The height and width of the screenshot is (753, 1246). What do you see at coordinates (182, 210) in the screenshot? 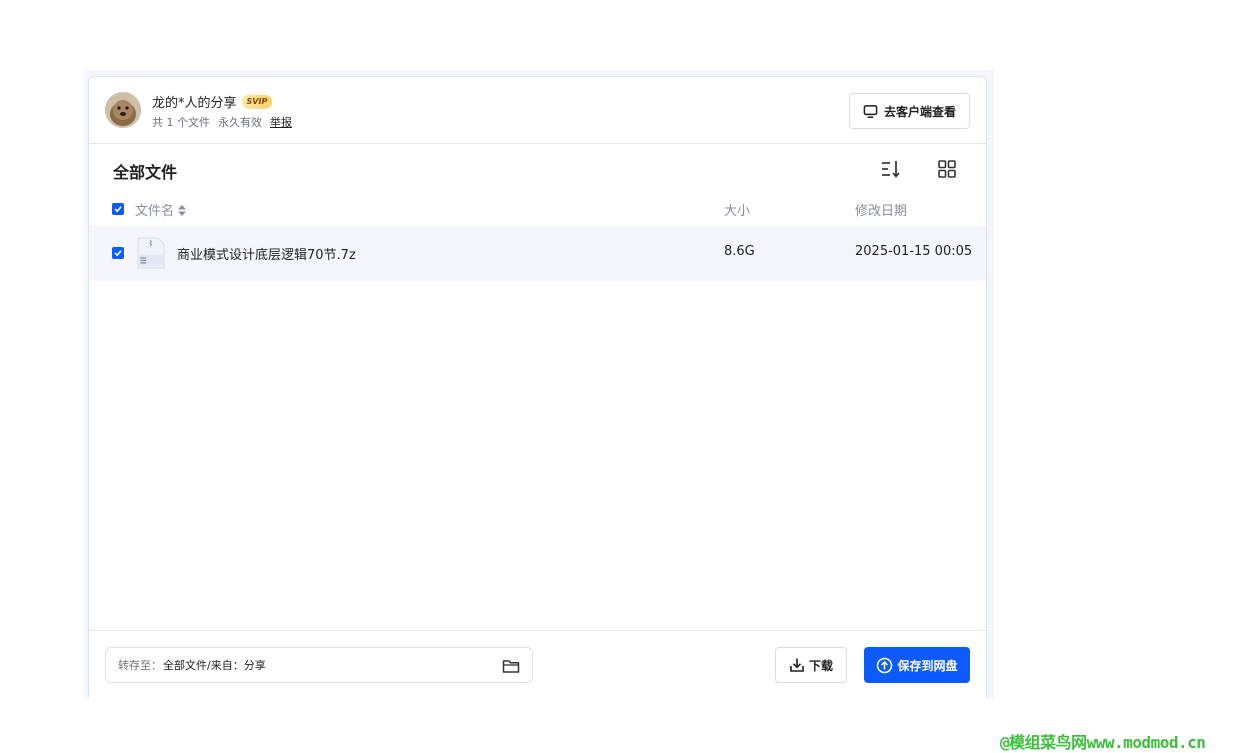
I see `sort-arrows-icon` at bounding box center [182, 210].